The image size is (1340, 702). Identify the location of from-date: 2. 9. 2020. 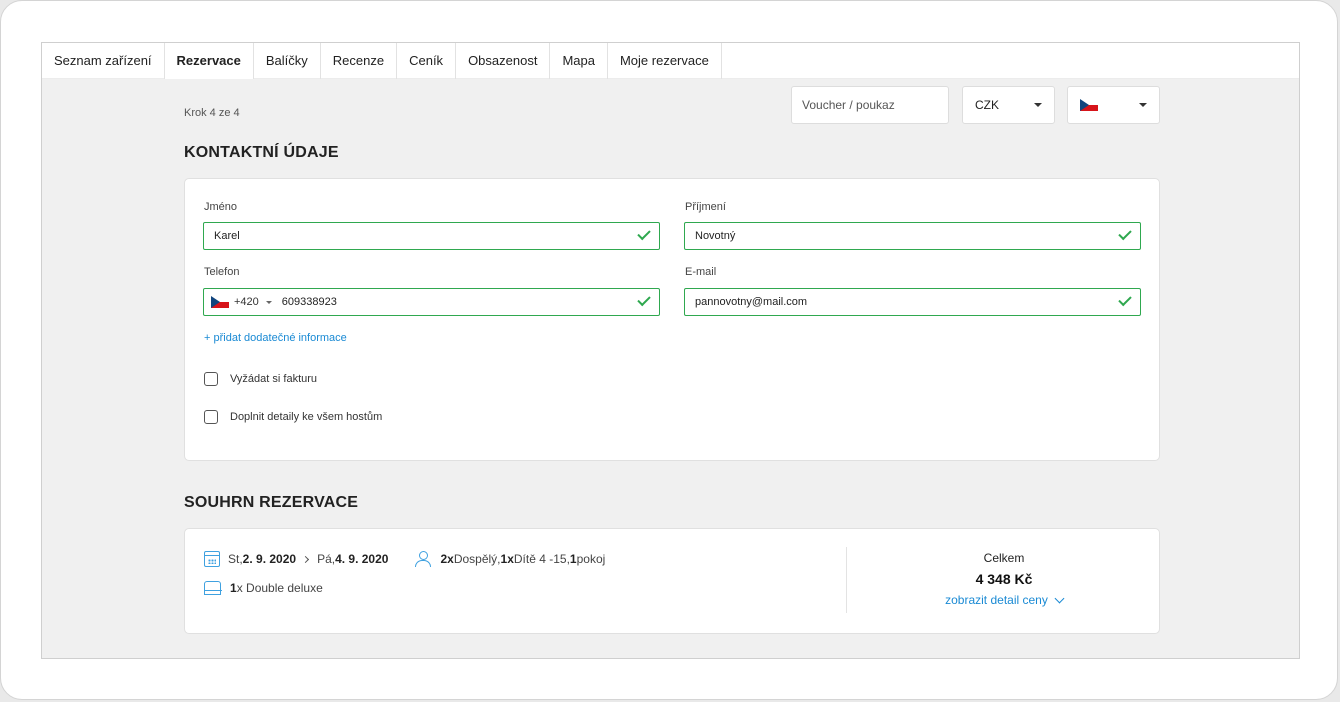
(269, 559).